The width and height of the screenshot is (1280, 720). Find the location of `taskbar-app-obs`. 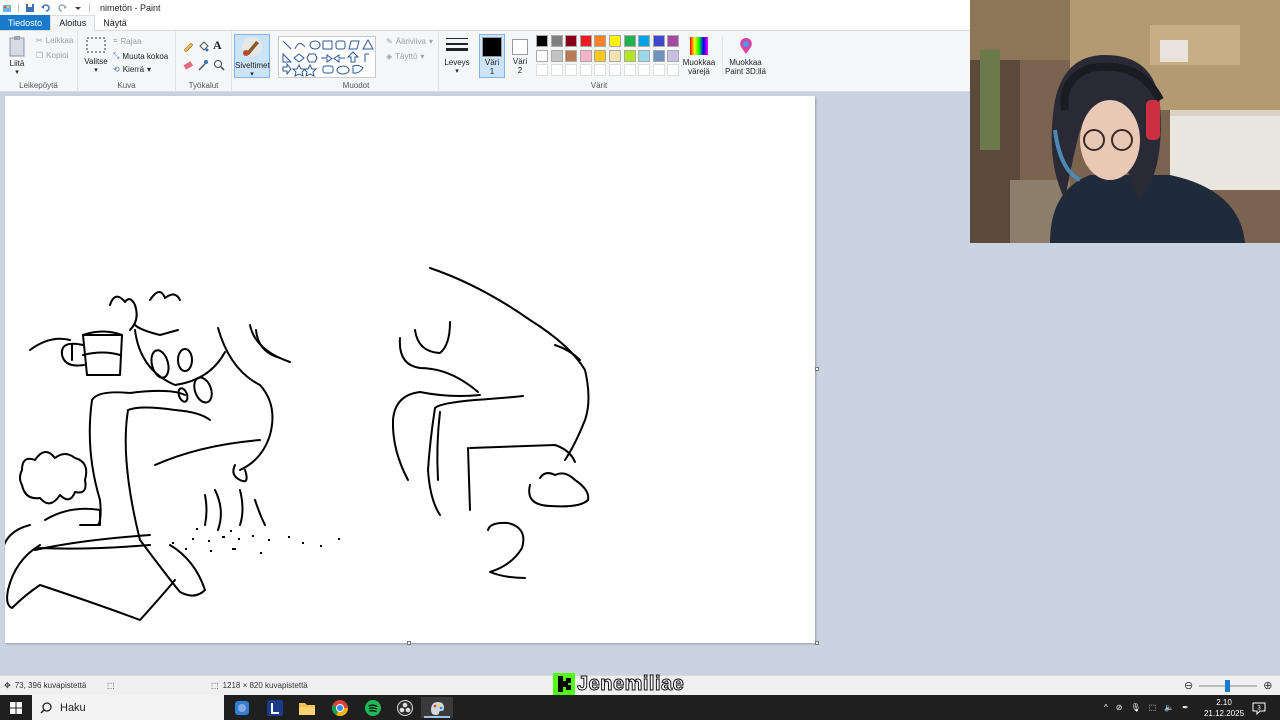

taskbar-app-obs is located at coordinates (405, 707).